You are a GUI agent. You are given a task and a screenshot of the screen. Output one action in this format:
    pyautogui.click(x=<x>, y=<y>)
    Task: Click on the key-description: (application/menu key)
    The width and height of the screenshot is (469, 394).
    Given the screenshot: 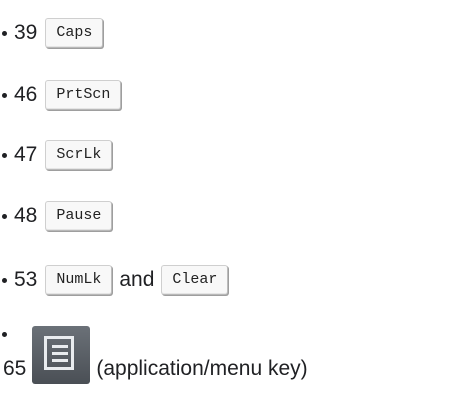 What is the action you would take?
    pyautogui.click(x=202, y=368)
    